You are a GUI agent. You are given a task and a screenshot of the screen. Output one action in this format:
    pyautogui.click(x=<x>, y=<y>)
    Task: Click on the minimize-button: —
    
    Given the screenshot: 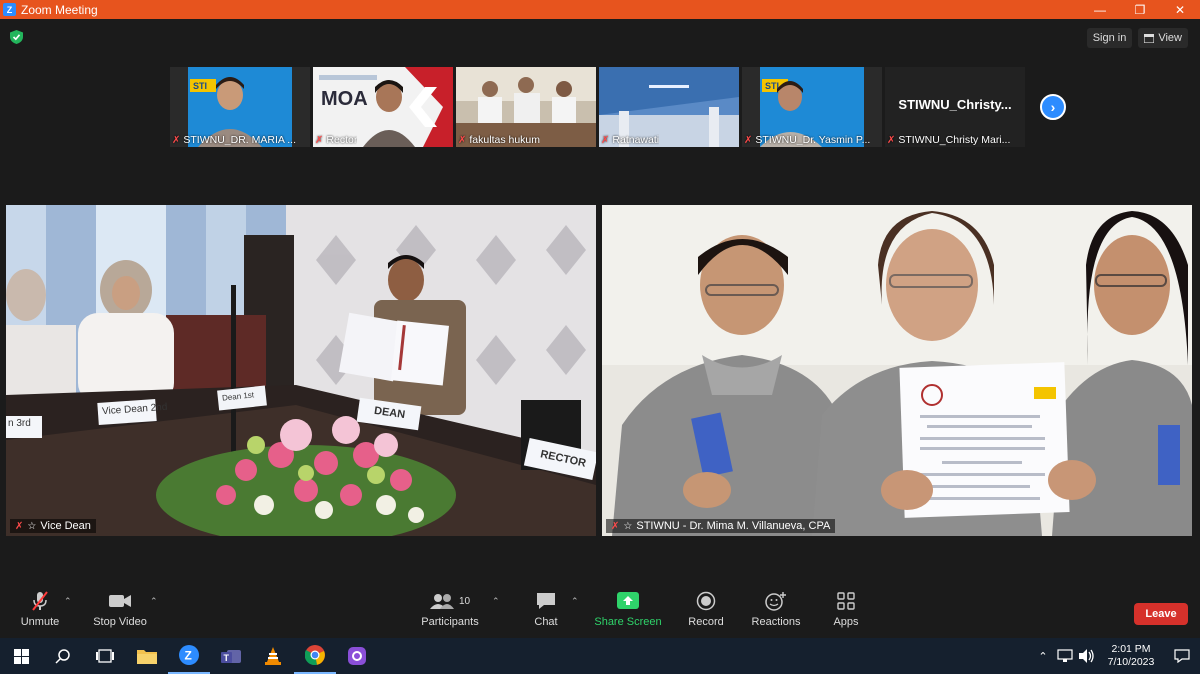 What is the action you would take?
    pyautogui.click(x=1100, y=9)
    